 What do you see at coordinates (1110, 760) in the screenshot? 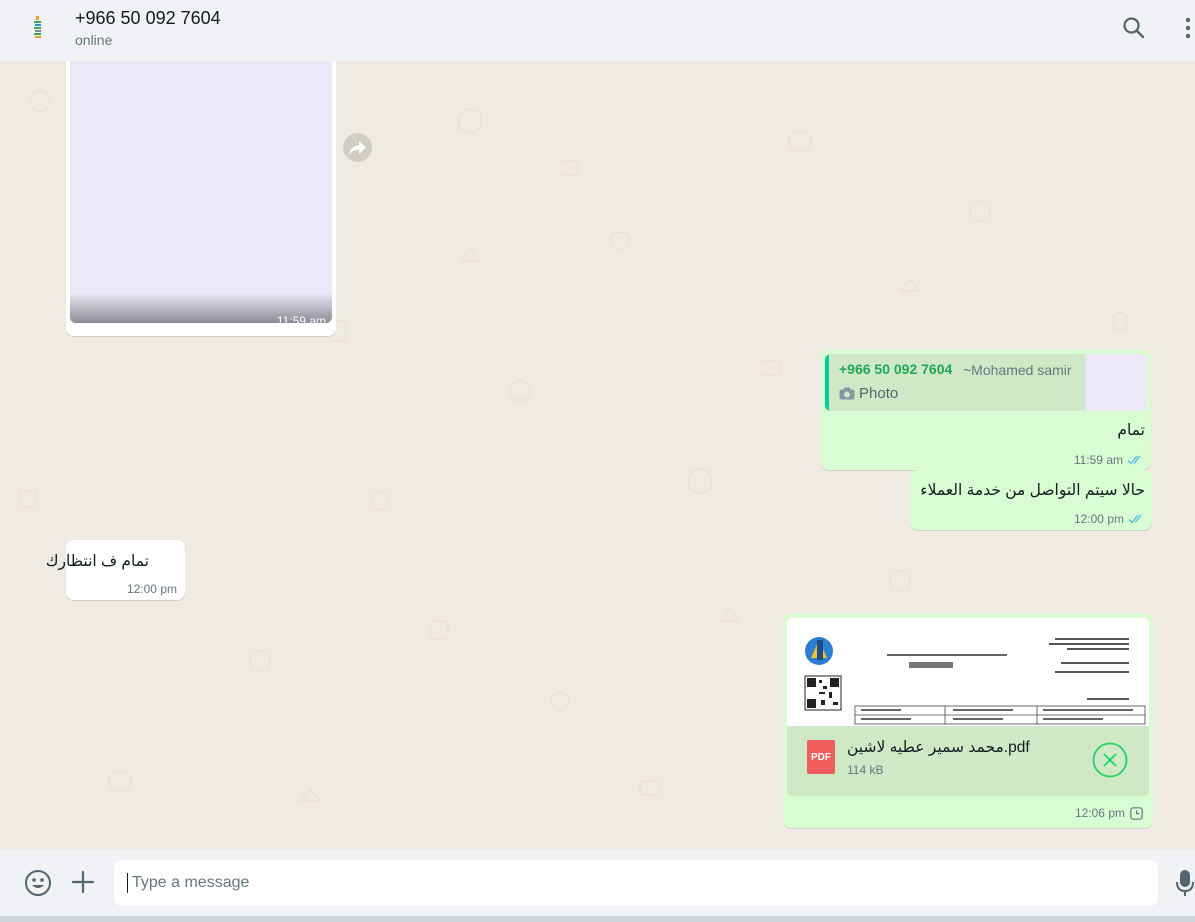
I see `cancel-icon` at bounding box center [1110, 760].